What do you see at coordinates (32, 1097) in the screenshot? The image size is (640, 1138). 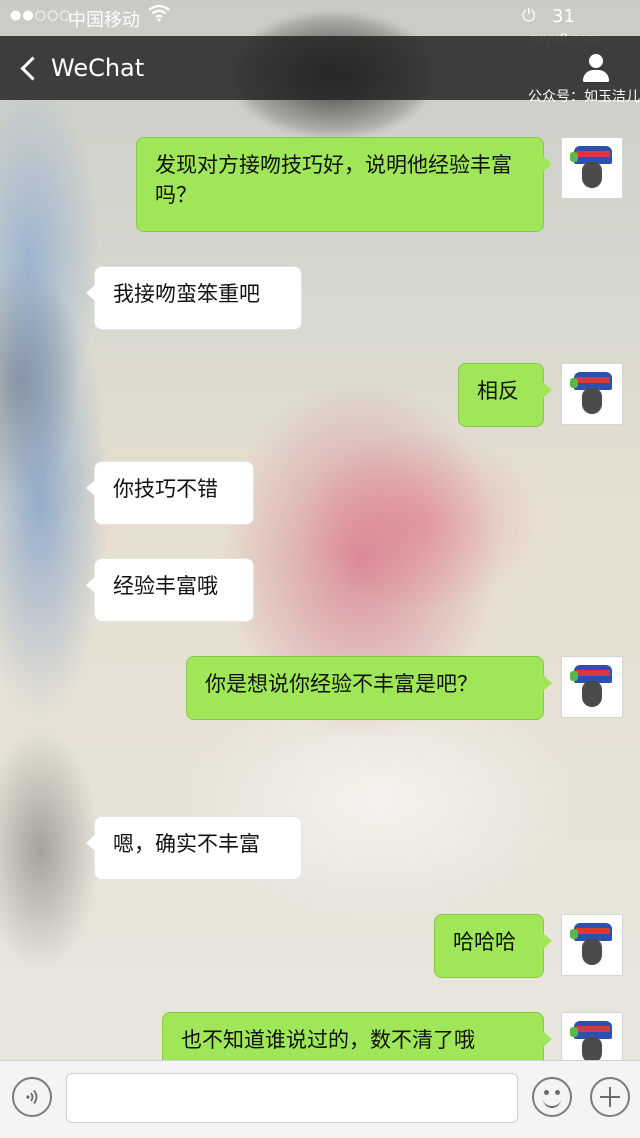 I see `voice-icon` at bounding box center [32, 1097].